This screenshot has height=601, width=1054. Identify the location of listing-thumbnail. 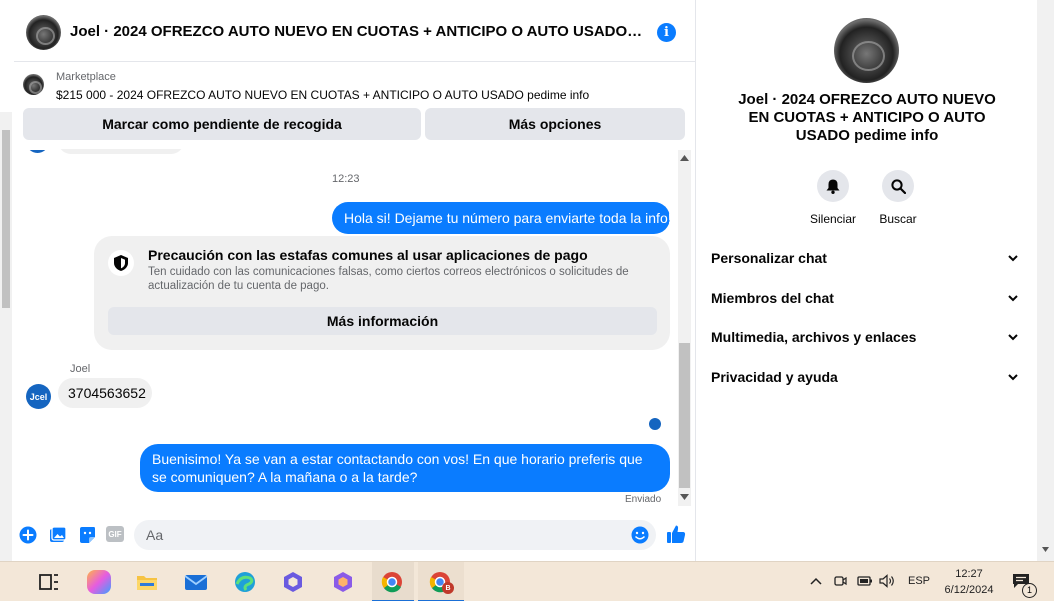
(33, 84).